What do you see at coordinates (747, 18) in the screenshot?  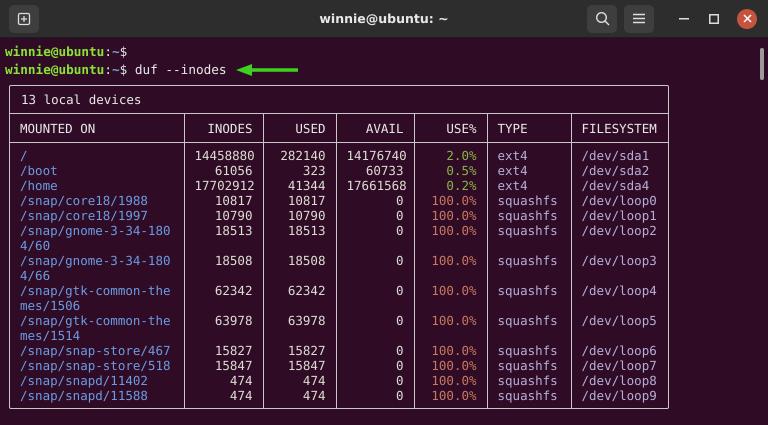 I see `close-button` at bounding box center [747, 18].